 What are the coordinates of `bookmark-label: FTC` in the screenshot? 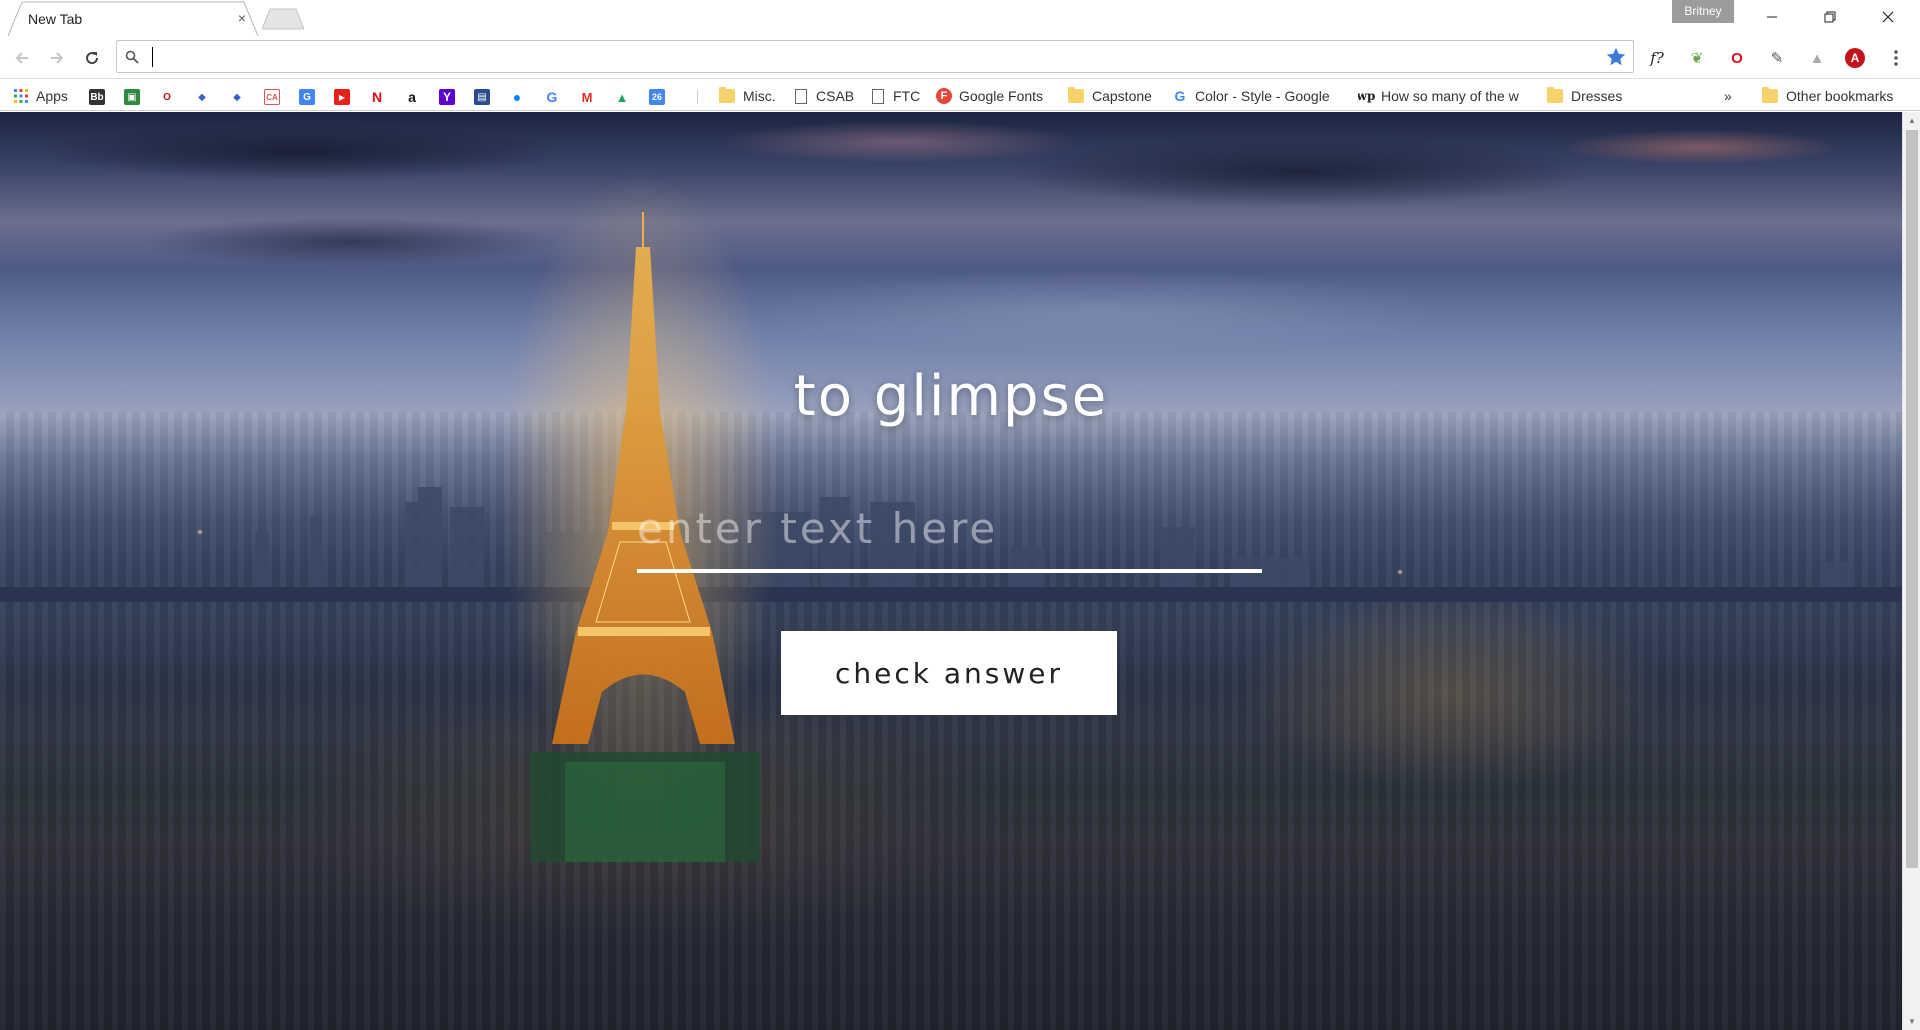 It's located at (907, 96).